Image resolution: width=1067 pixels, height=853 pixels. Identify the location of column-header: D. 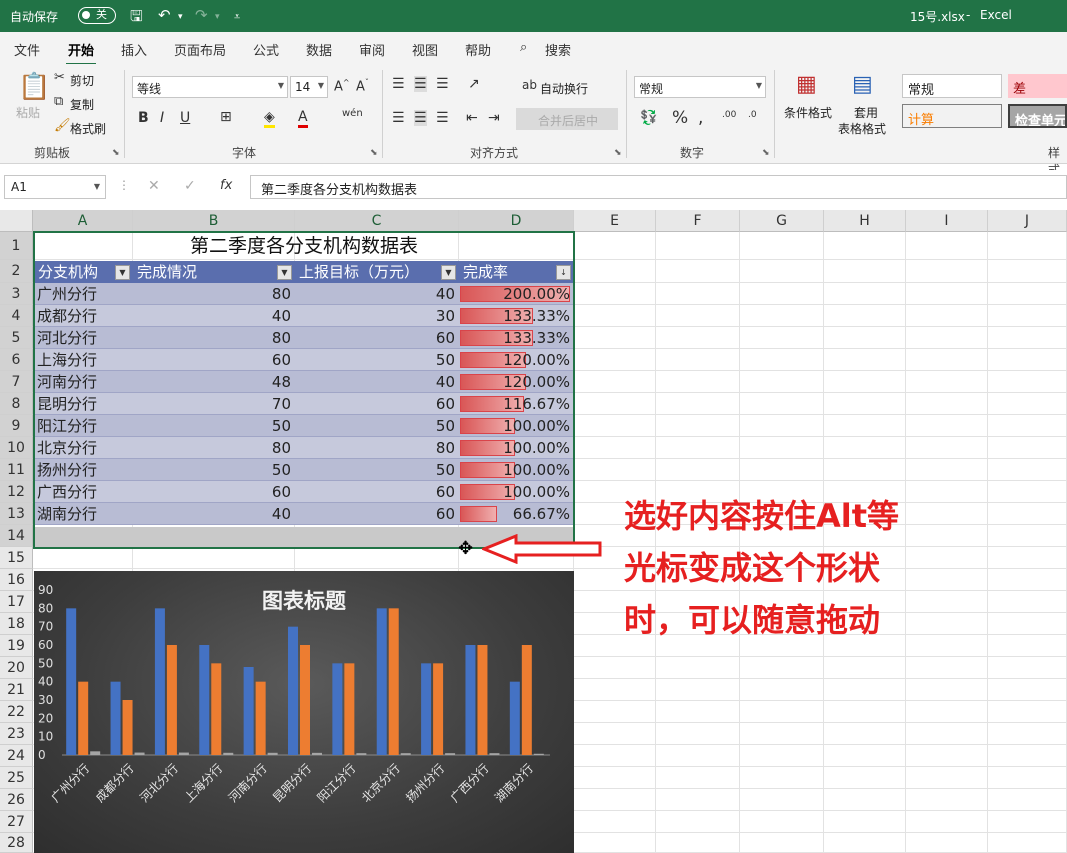
(516, 221).